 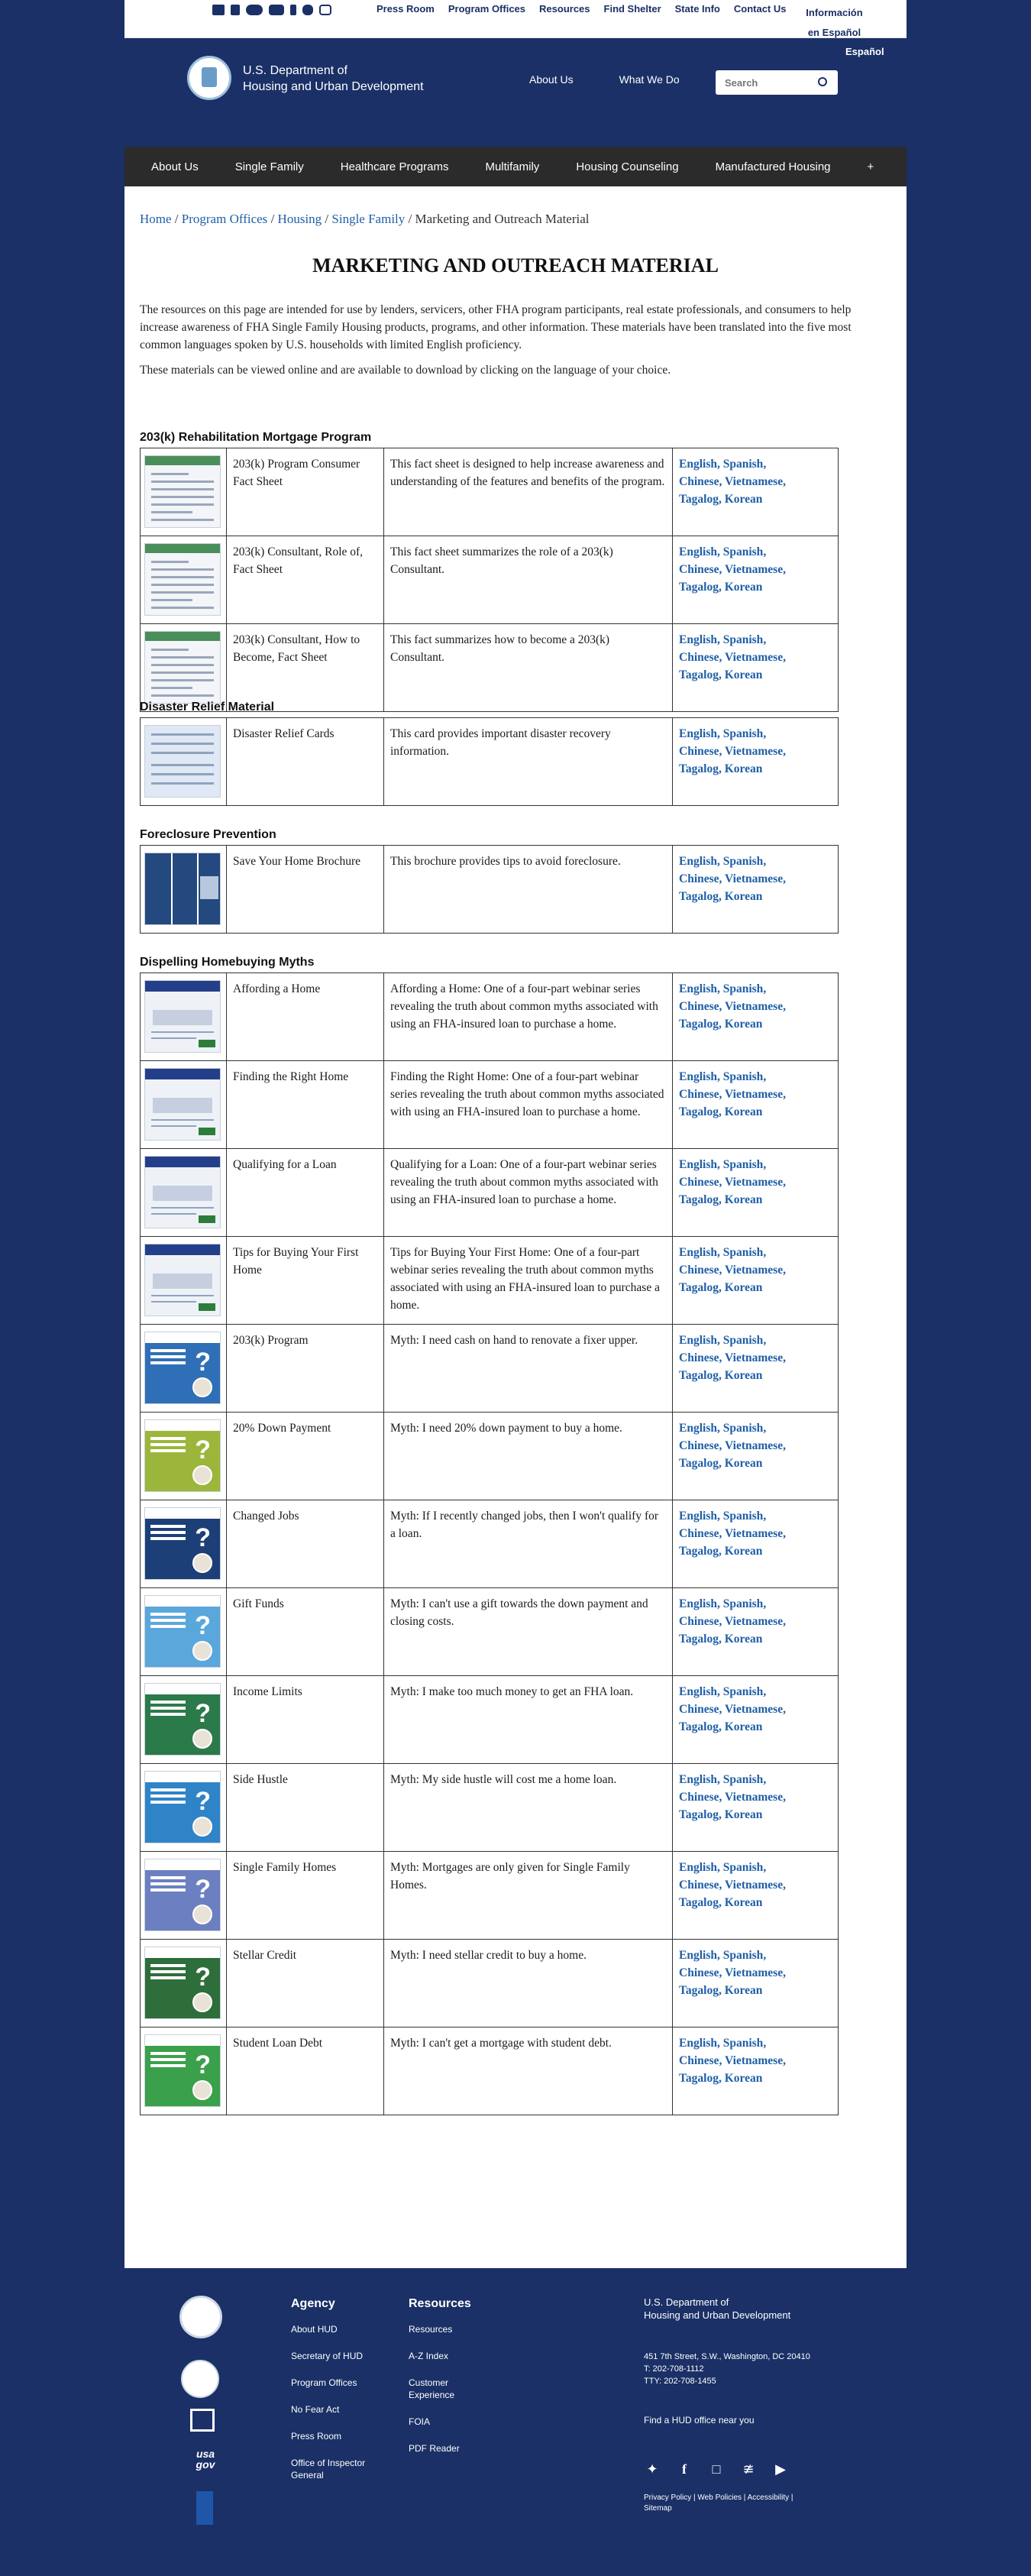 I want to click on footer-link-about-hud: About HUD, so click(x=314, y=2329).